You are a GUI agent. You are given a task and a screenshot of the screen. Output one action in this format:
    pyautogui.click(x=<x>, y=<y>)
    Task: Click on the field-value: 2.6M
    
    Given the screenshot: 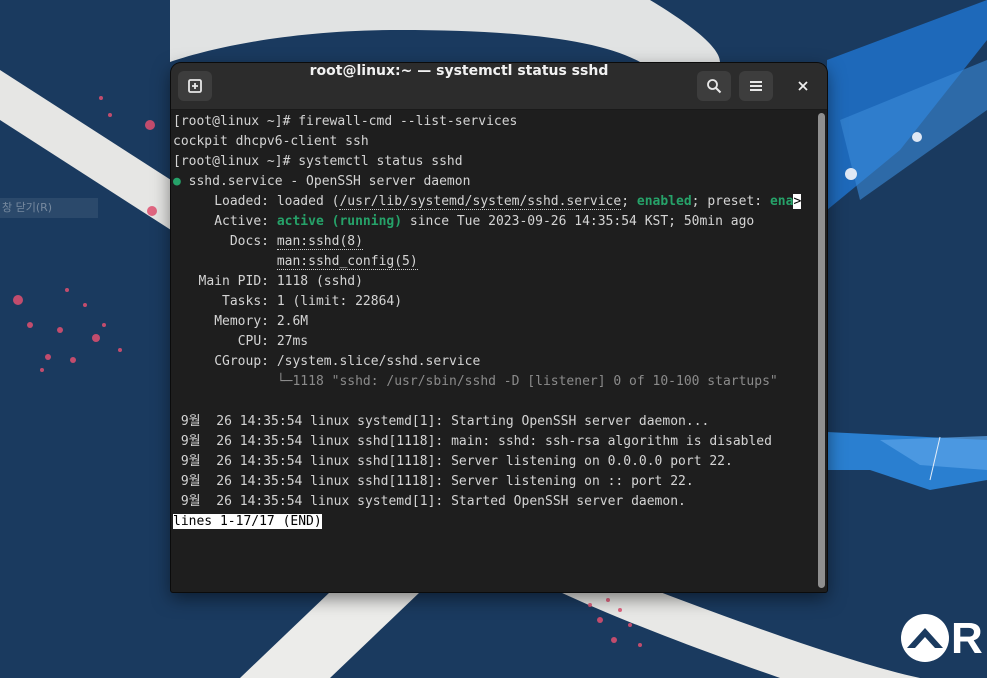 What is the action you would take?
    pyautogui.click(x=292, y=321)
    